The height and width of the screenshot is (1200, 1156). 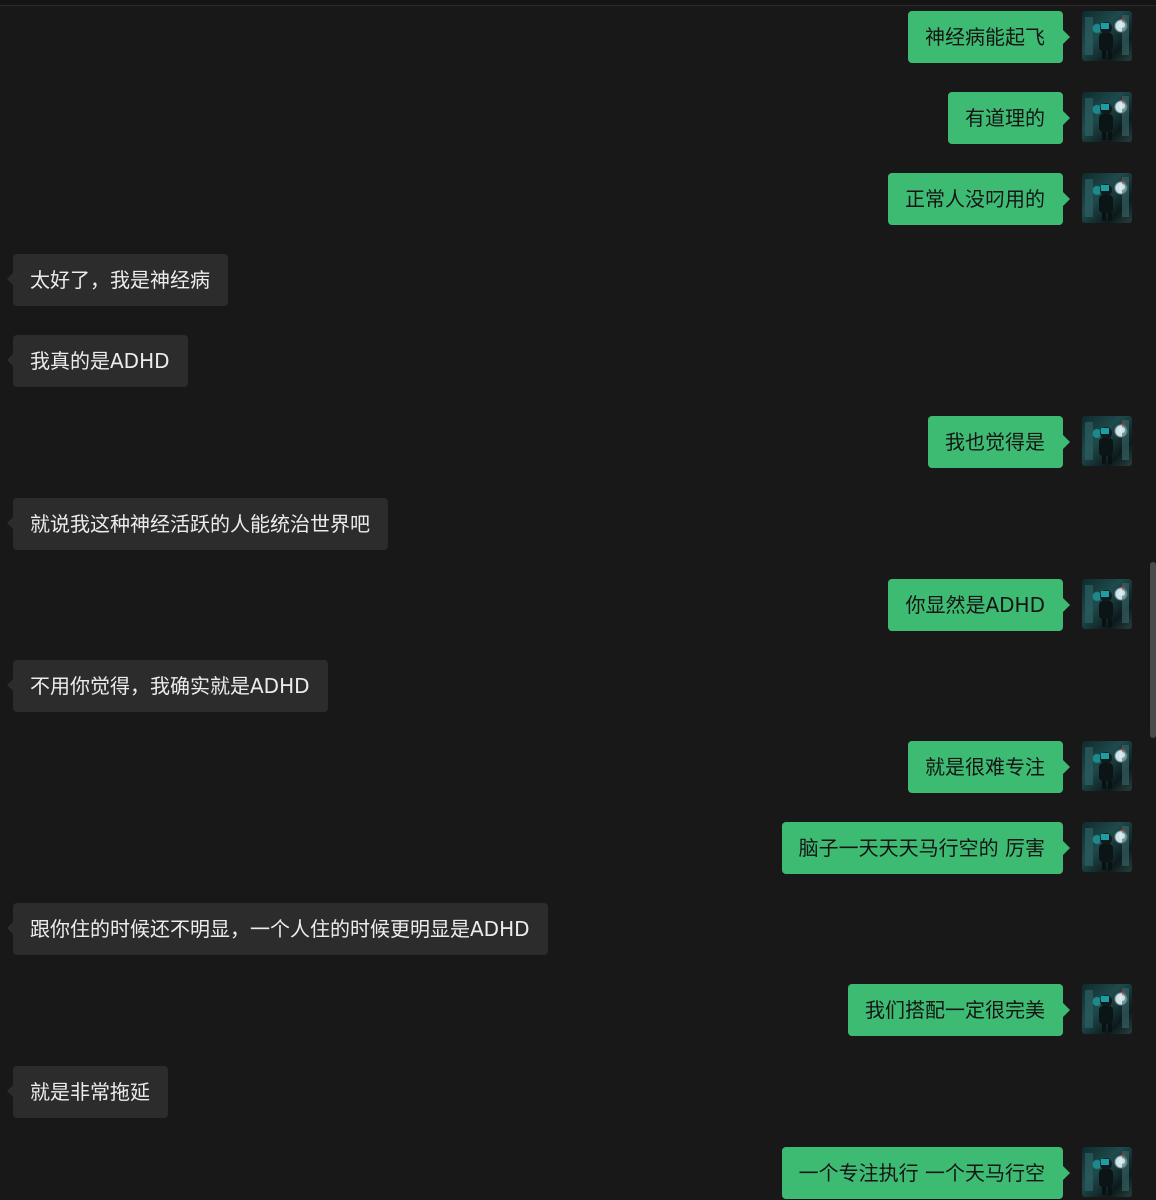 What do you see at coordinates (167, 686) in the screenshot?
I see `received-message-bubble: 不用你觉得，我确实就是ADHD` at bounding box center [167, 686].